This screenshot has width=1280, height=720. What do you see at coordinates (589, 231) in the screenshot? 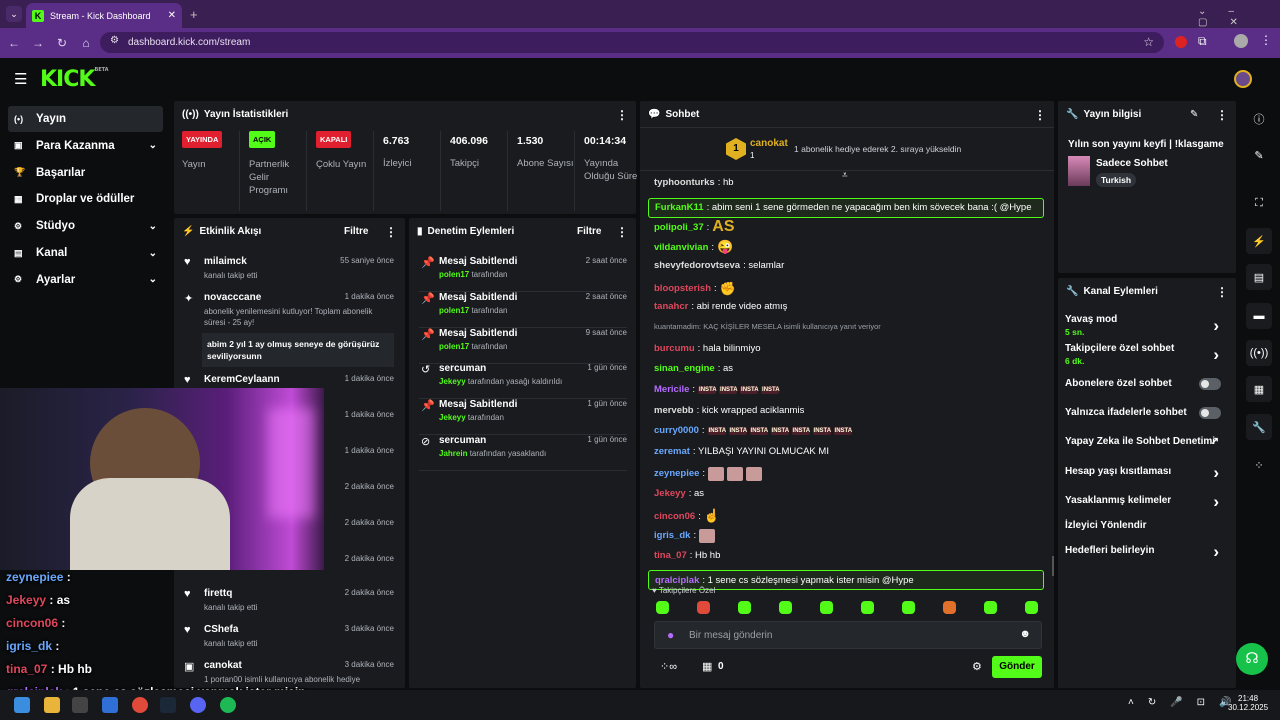
I see `moderation-filter-button: Filtre` at bounding box center [589, 231].